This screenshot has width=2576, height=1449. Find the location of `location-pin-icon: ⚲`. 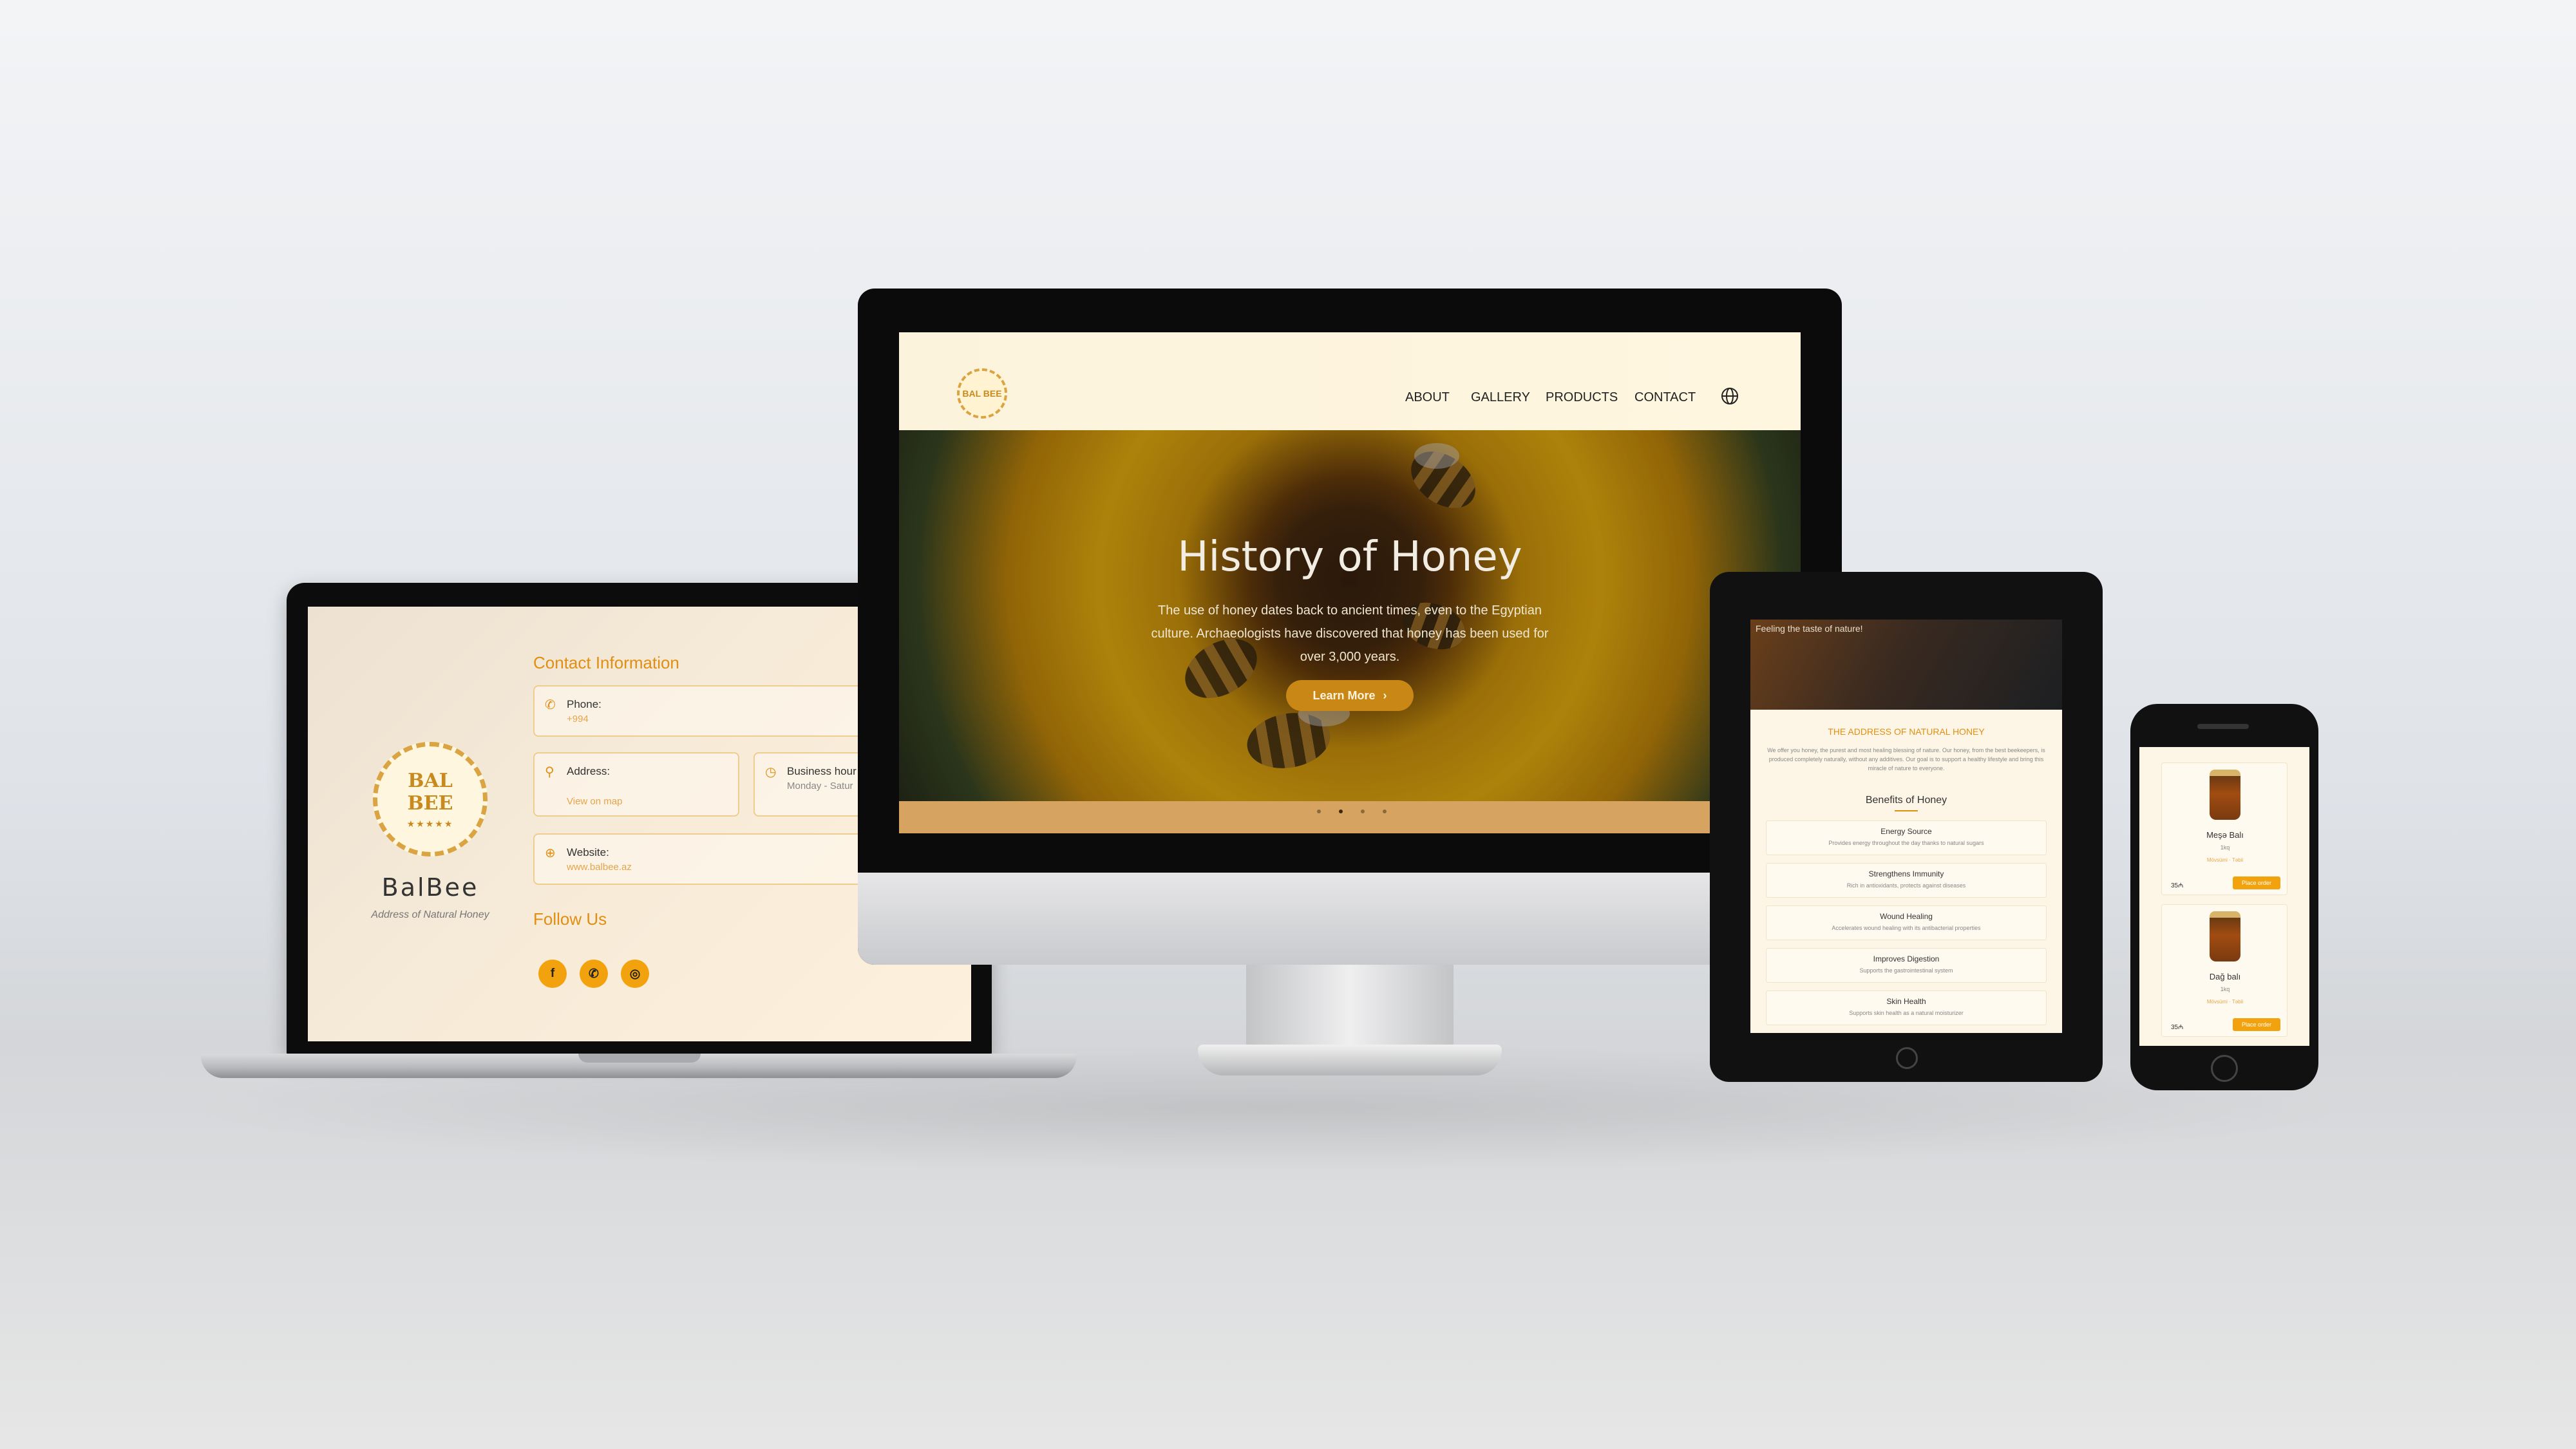

location-pin-icon: ⚲ is located at coordinates (549, 772).